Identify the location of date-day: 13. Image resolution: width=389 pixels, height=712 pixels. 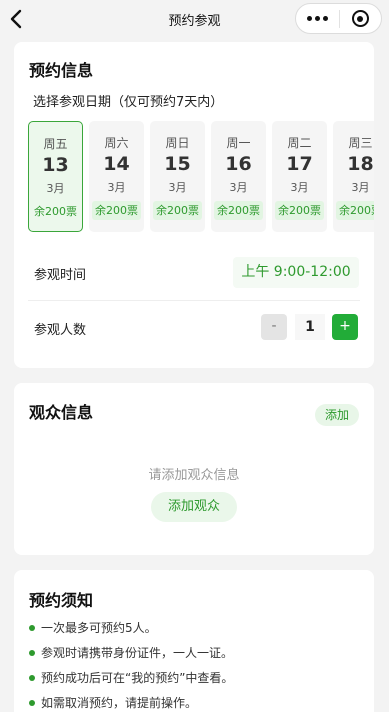
(55, 165).